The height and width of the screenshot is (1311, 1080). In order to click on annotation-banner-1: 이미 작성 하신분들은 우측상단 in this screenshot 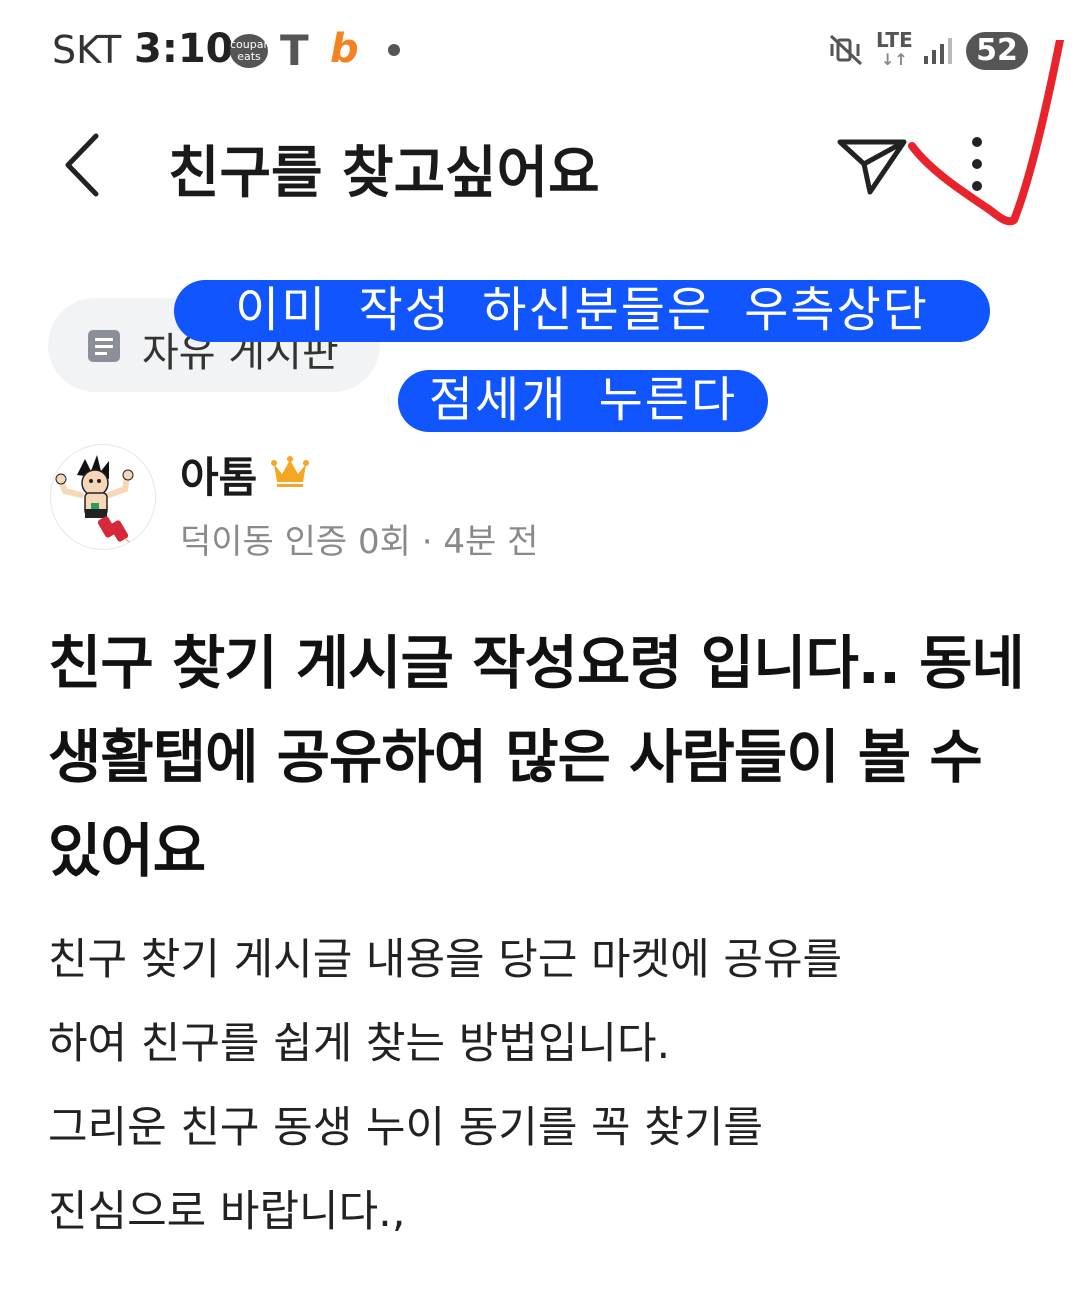, I will do `click(582, 311)`.